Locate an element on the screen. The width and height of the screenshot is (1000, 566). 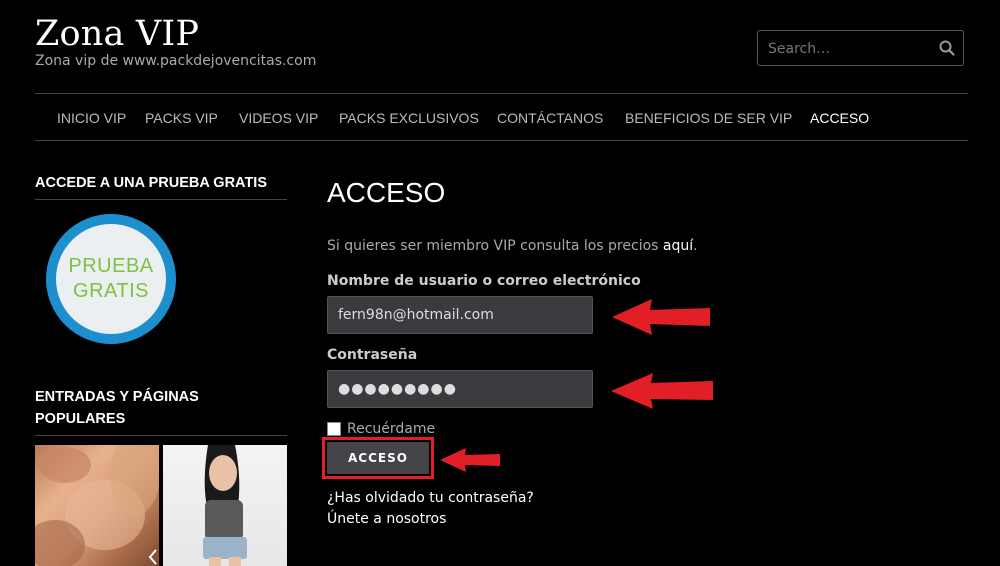
forgot-password-link: ¿Has olvidado tu contraseña? is located at coordinates (430, 498).